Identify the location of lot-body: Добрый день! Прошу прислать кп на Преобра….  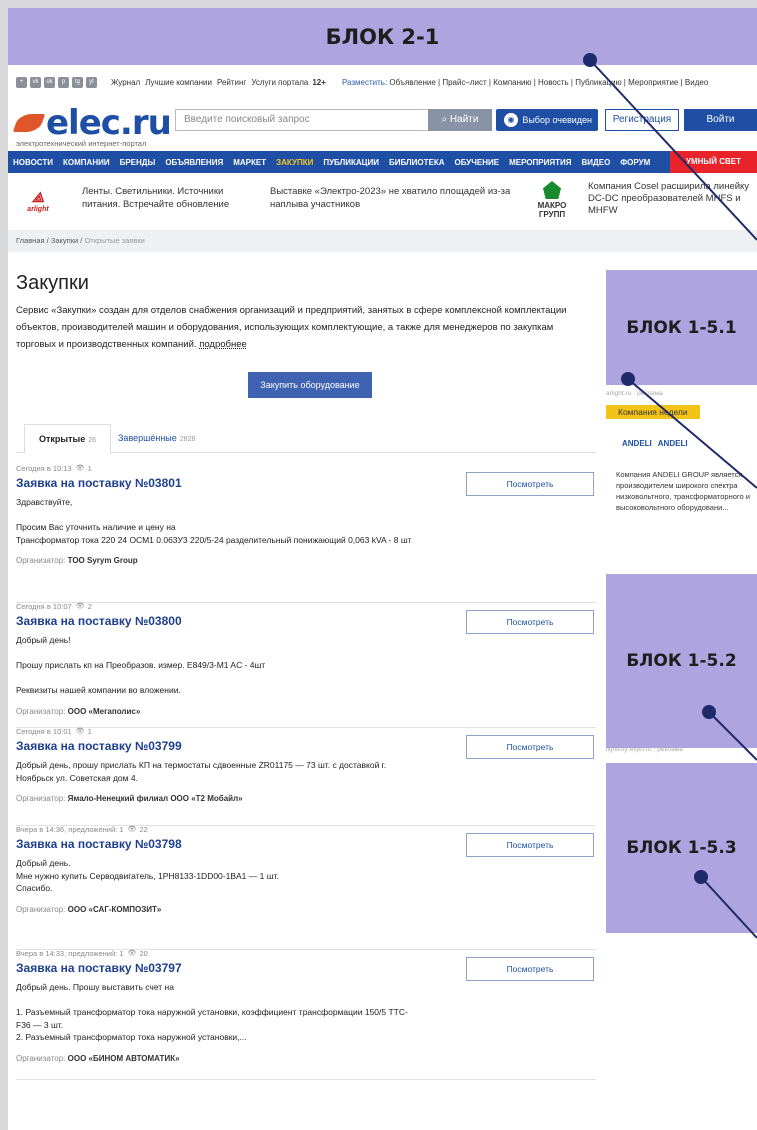
(236, 665).